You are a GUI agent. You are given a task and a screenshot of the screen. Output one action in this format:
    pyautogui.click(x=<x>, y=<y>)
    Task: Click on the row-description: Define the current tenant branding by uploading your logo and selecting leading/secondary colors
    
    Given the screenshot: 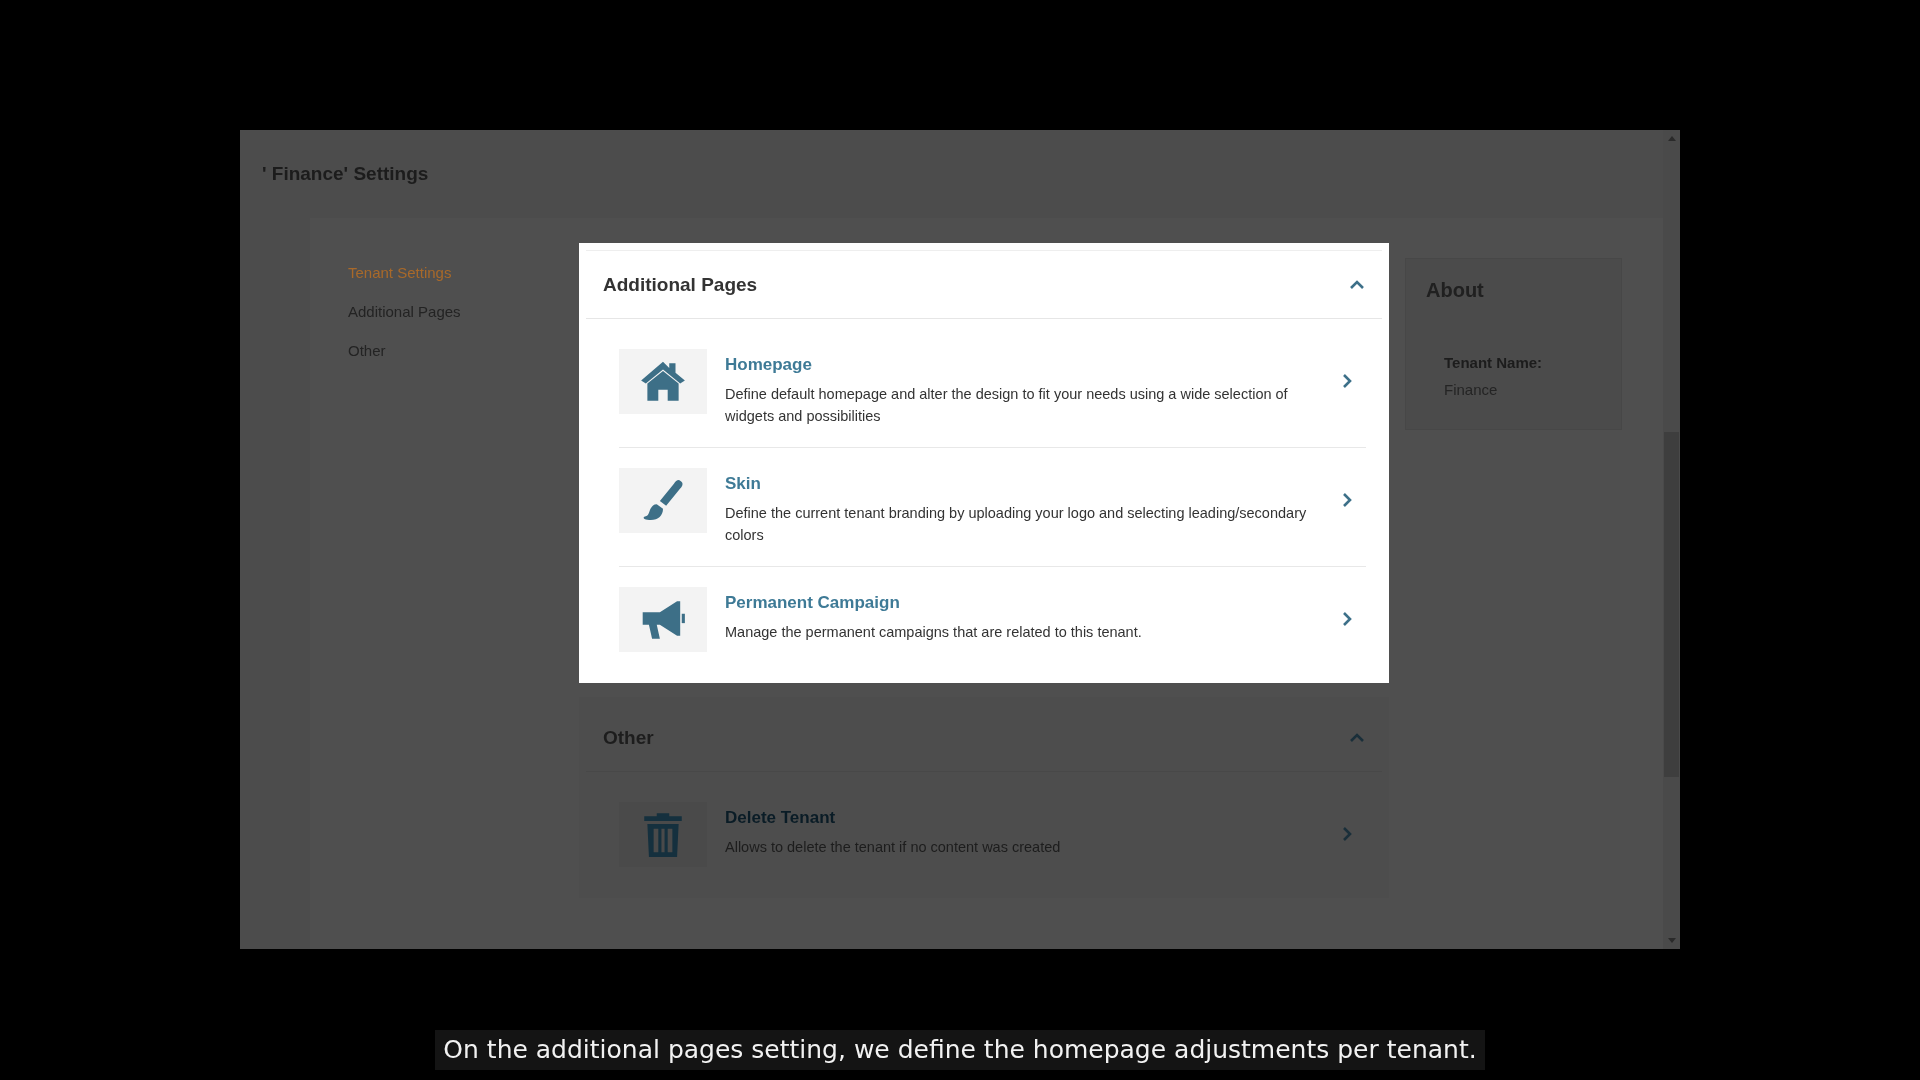 What is the action you would take?
    pyautogui.click(x=1016, y=524)
    